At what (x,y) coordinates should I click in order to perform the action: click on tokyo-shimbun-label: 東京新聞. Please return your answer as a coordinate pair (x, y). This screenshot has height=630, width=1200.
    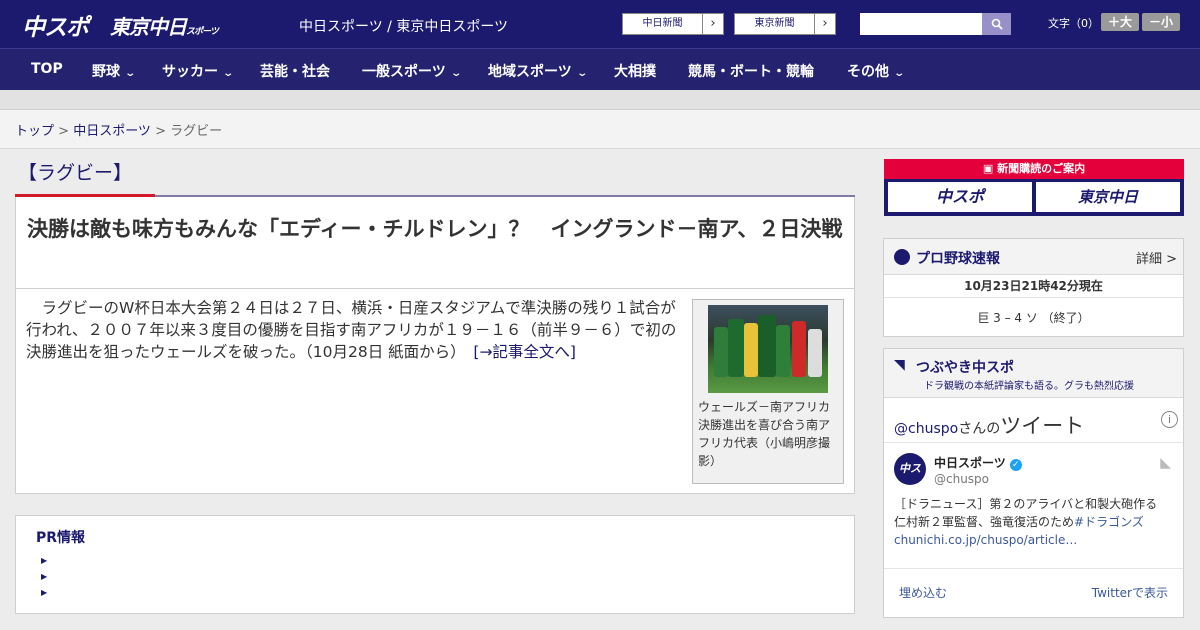
    Looking at the image, I should click on (775, 24).